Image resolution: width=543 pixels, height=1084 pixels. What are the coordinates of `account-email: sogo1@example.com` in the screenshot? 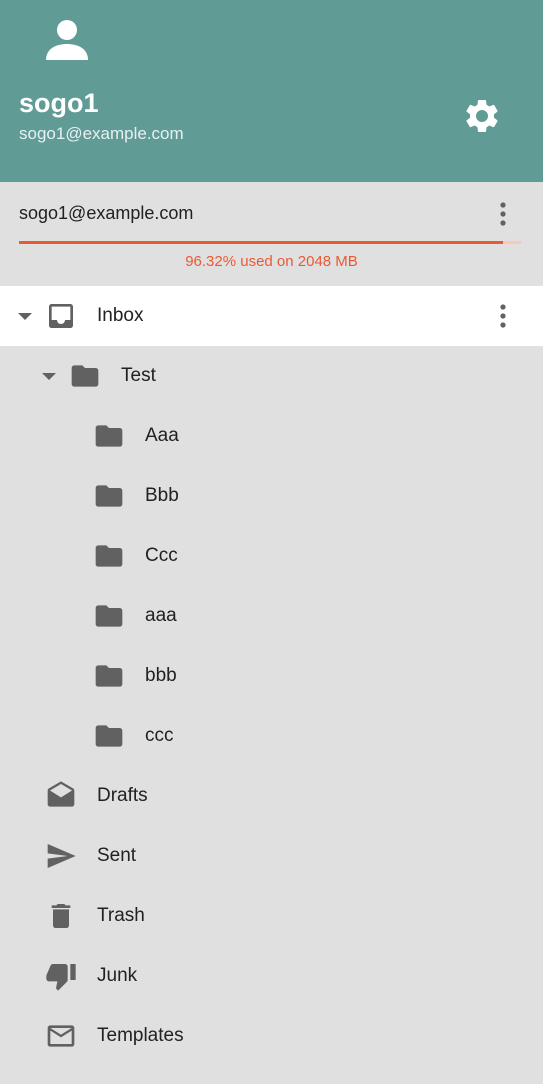 It's located at (106, 213).